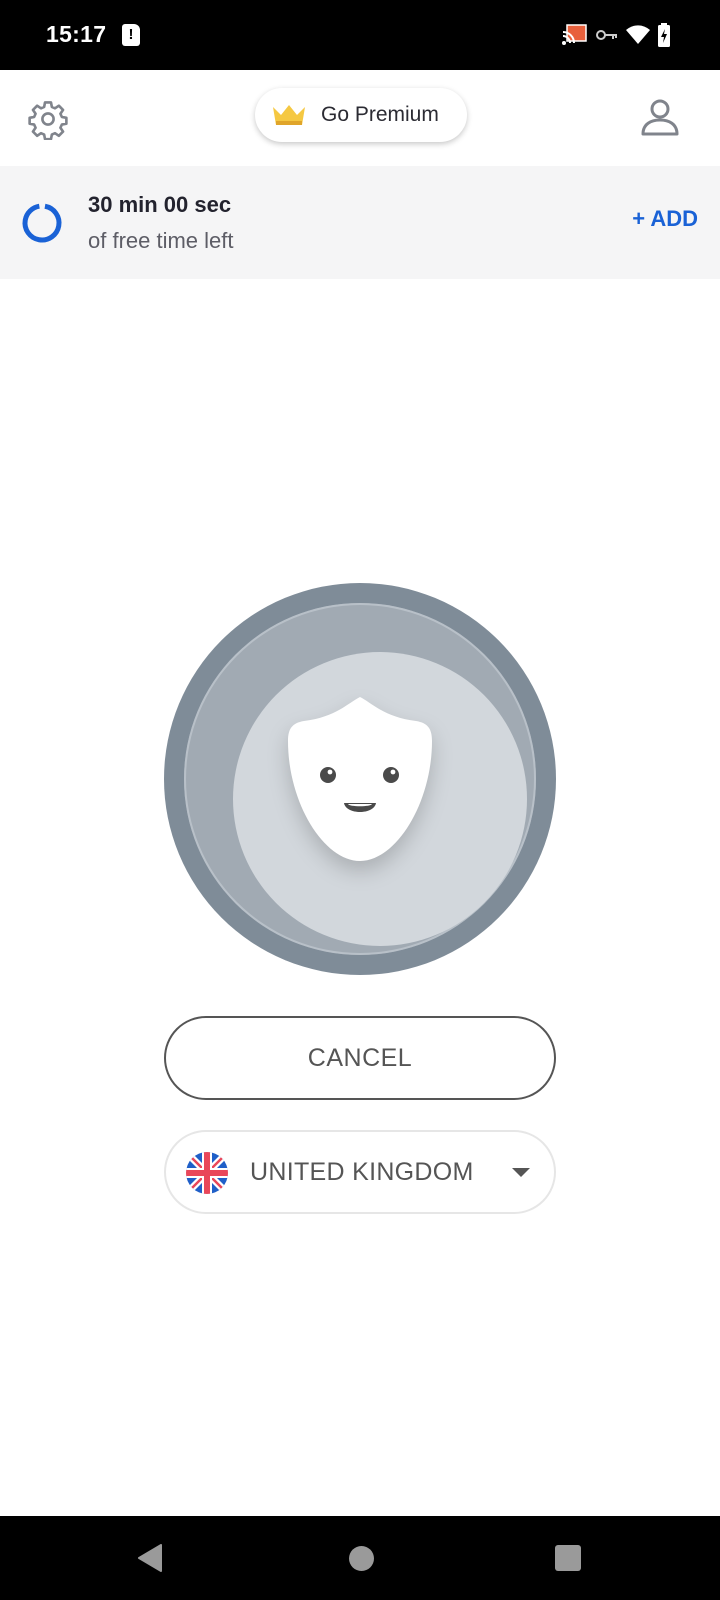 The width and height of the screenshot is (720, 1600). What do you see at coordinates (568, 1558) in the screenshot?
I see `recents-icon` at bounding box center [568, 1558].